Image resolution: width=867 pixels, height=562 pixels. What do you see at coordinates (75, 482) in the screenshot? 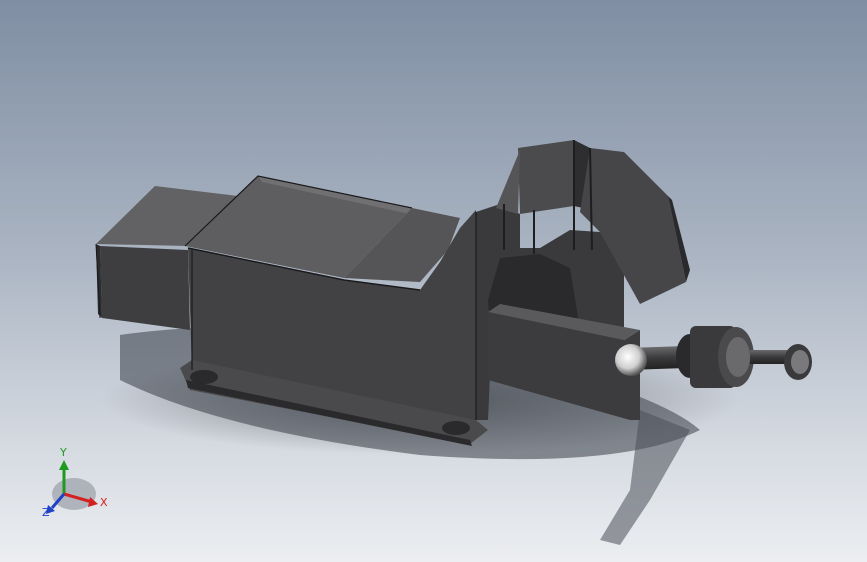
I see `axis-triad: Y X Z` at bounding box center [75, 482].